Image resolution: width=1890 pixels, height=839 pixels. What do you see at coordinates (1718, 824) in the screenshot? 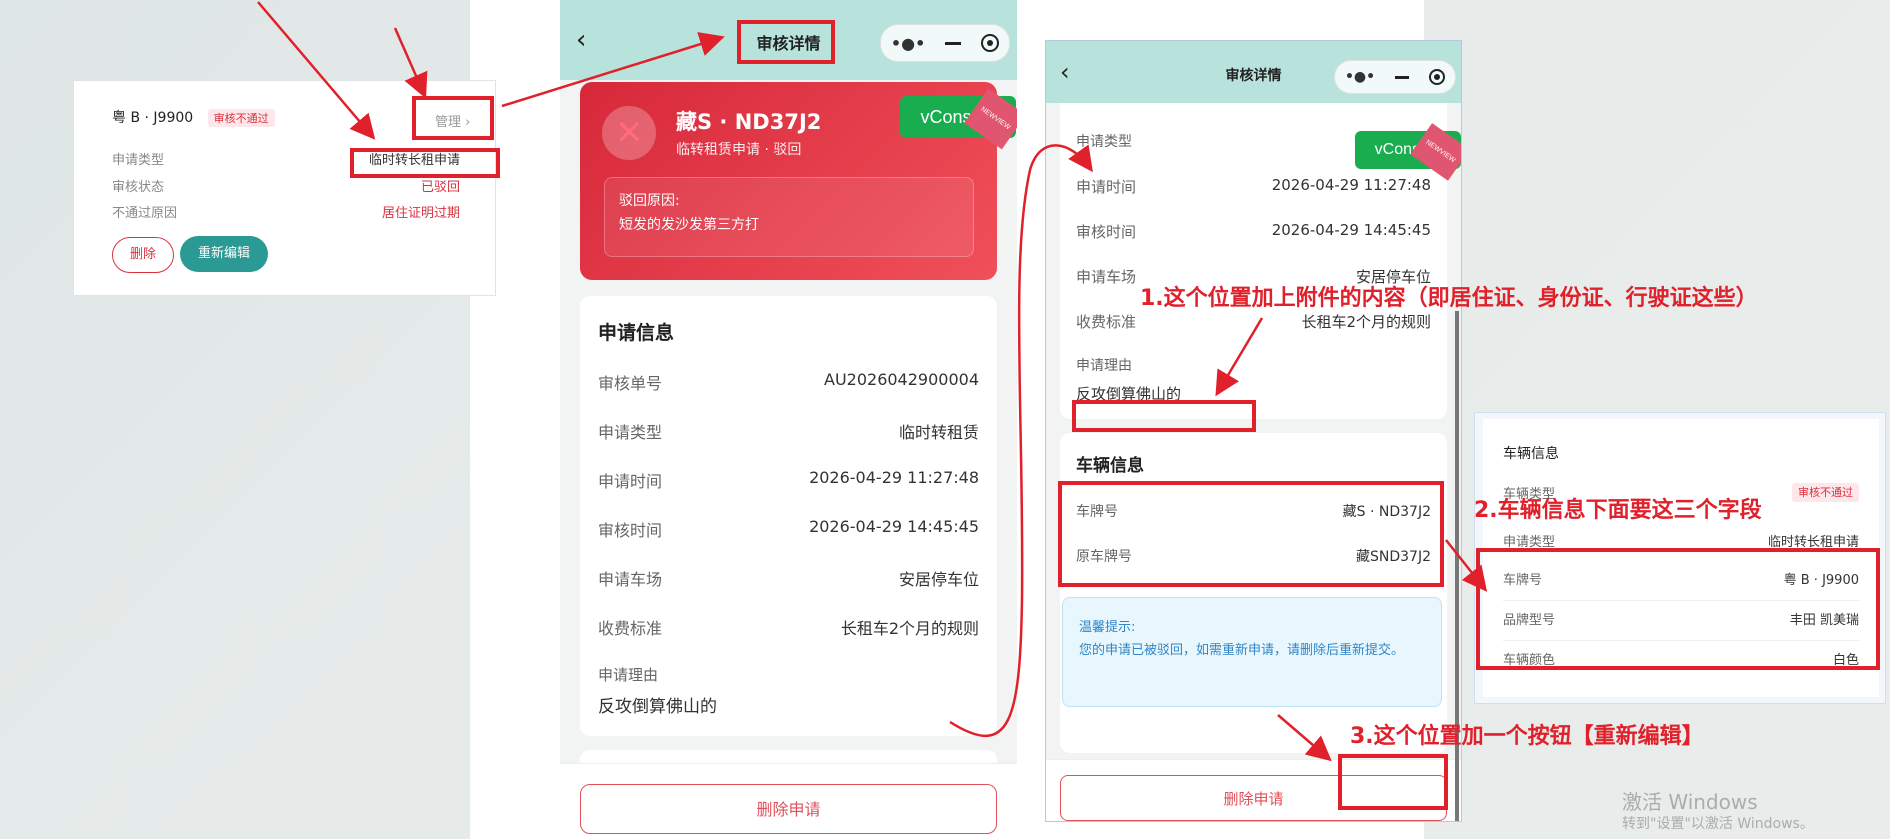
I see `activation-watermark-text: 转到"设置"以激活 Windows。` at bounding box center [1718, 824].